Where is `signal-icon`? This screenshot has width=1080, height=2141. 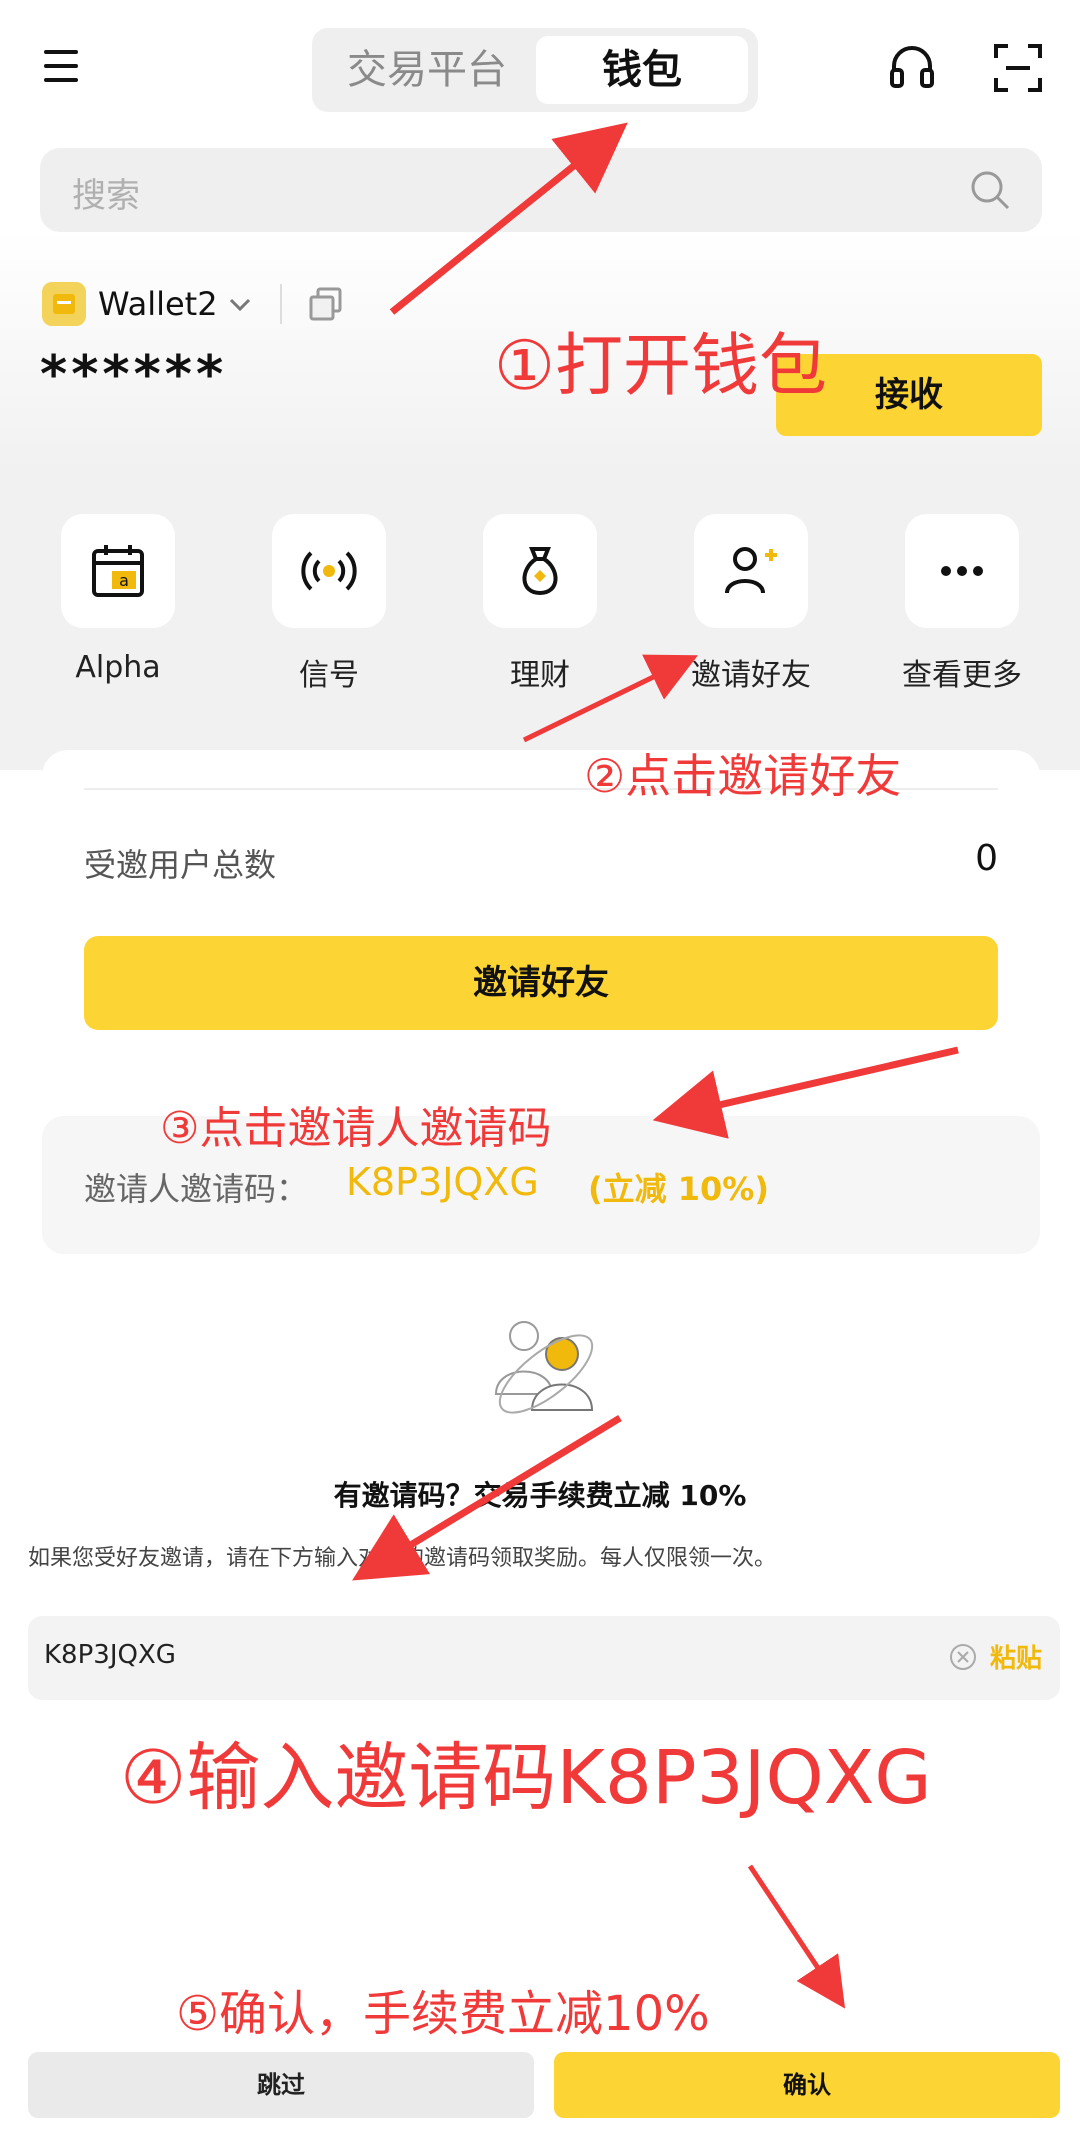 signal-icon is located at coordinates (329, 571).